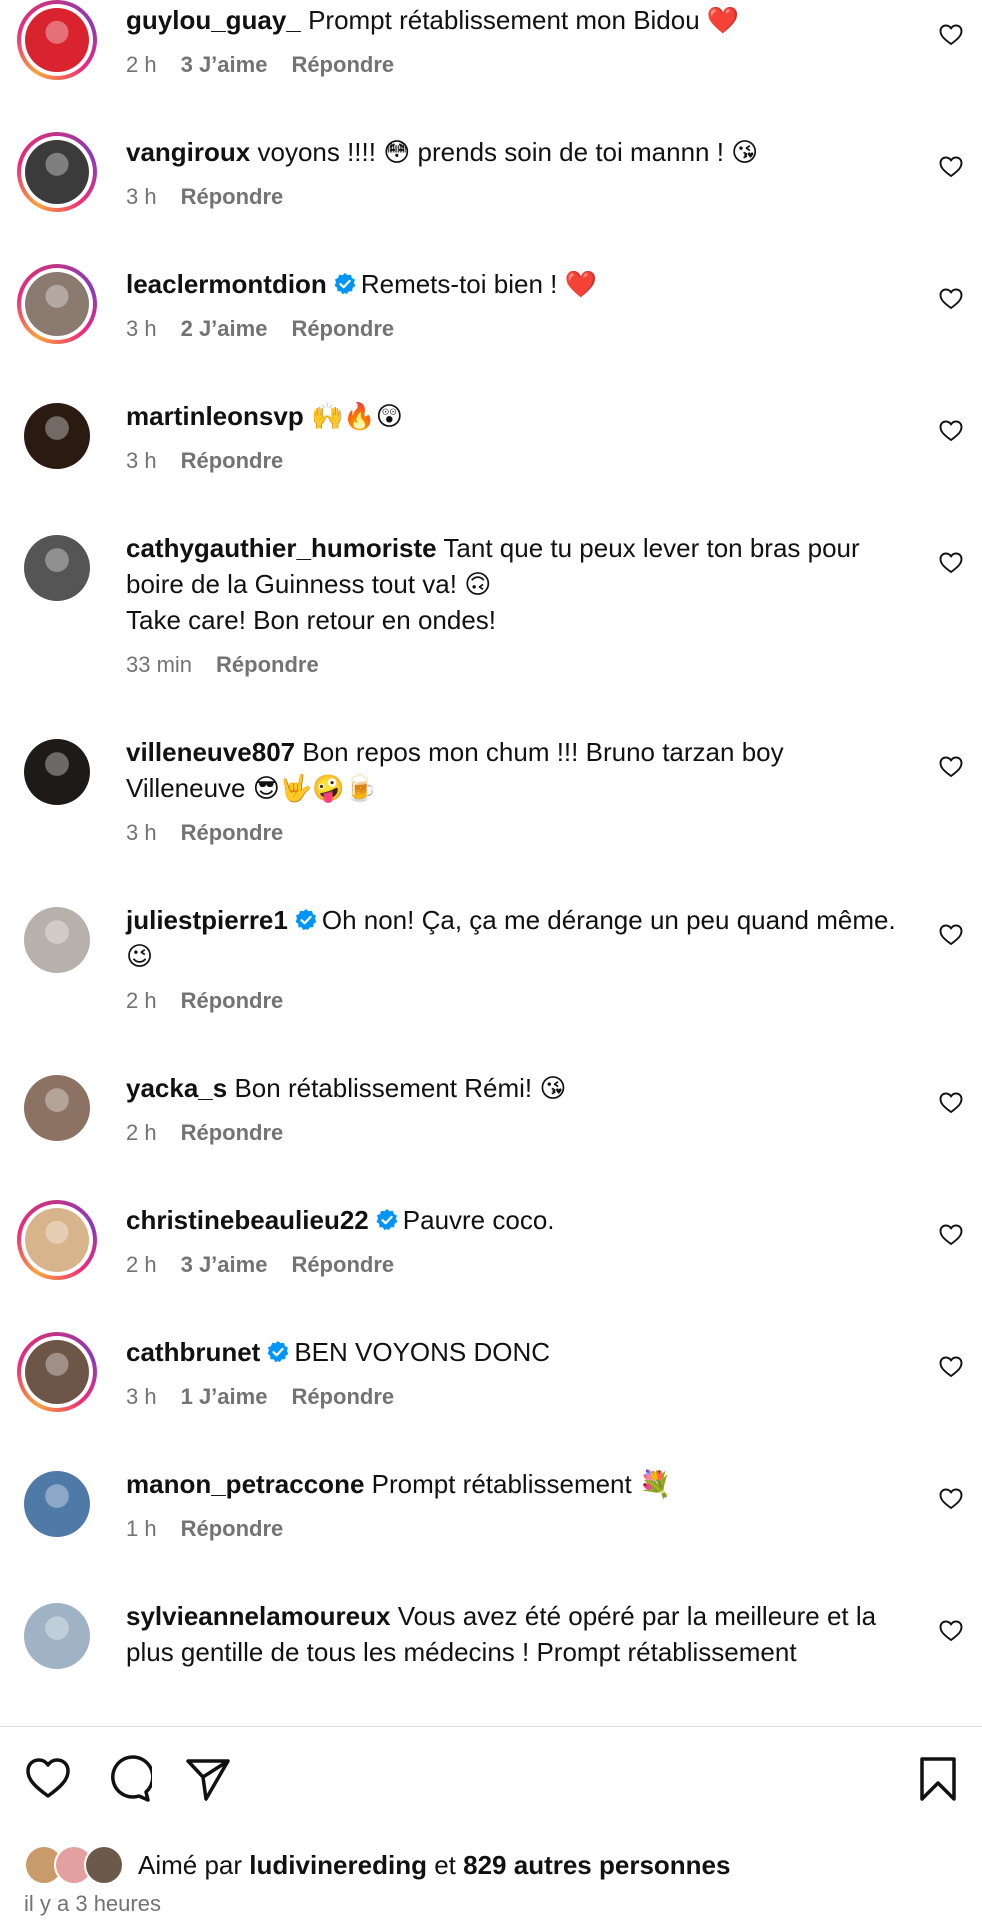  I want to click on username-link: yacka_s, so click(176, 1088).